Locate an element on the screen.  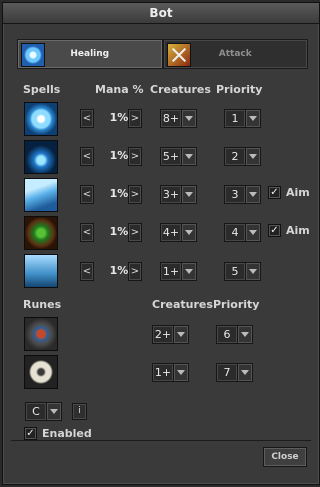
runes-header: Runes is located at coordinates (42, 304).